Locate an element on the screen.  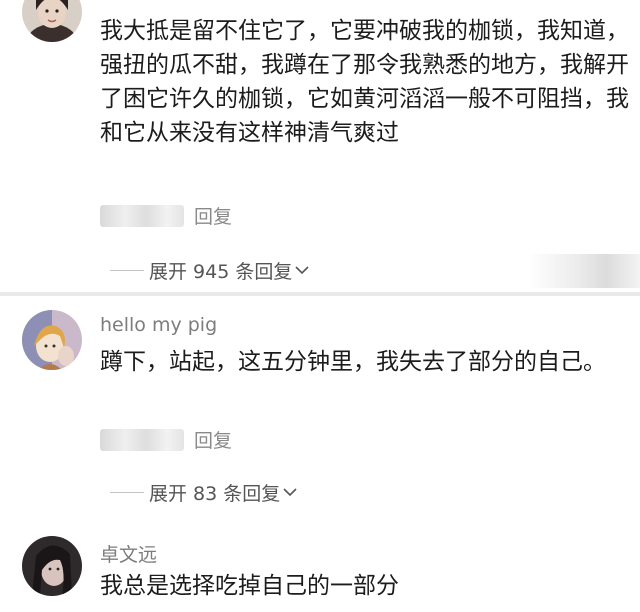
comment-text: 我总是选择吃掉自己的一部分 is located at coordinates (249, 586).